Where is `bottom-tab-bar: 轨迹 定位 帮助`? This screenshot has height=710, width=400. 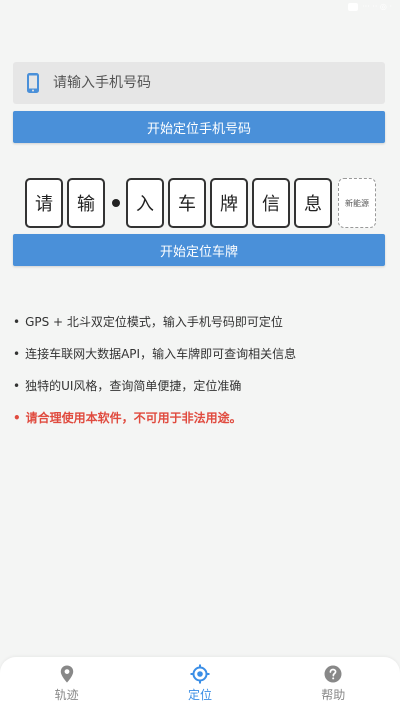 bottom-tab-bar: 轨迹 定位 帮助 is located at coordinates (200, 683).